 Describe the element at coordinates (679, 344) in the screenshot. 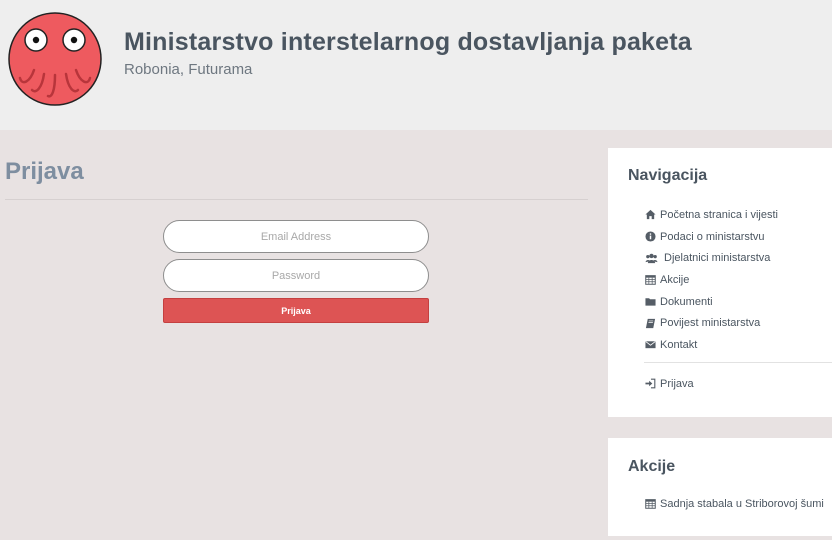

I see `nav-item-label: Kontakt` at that location.